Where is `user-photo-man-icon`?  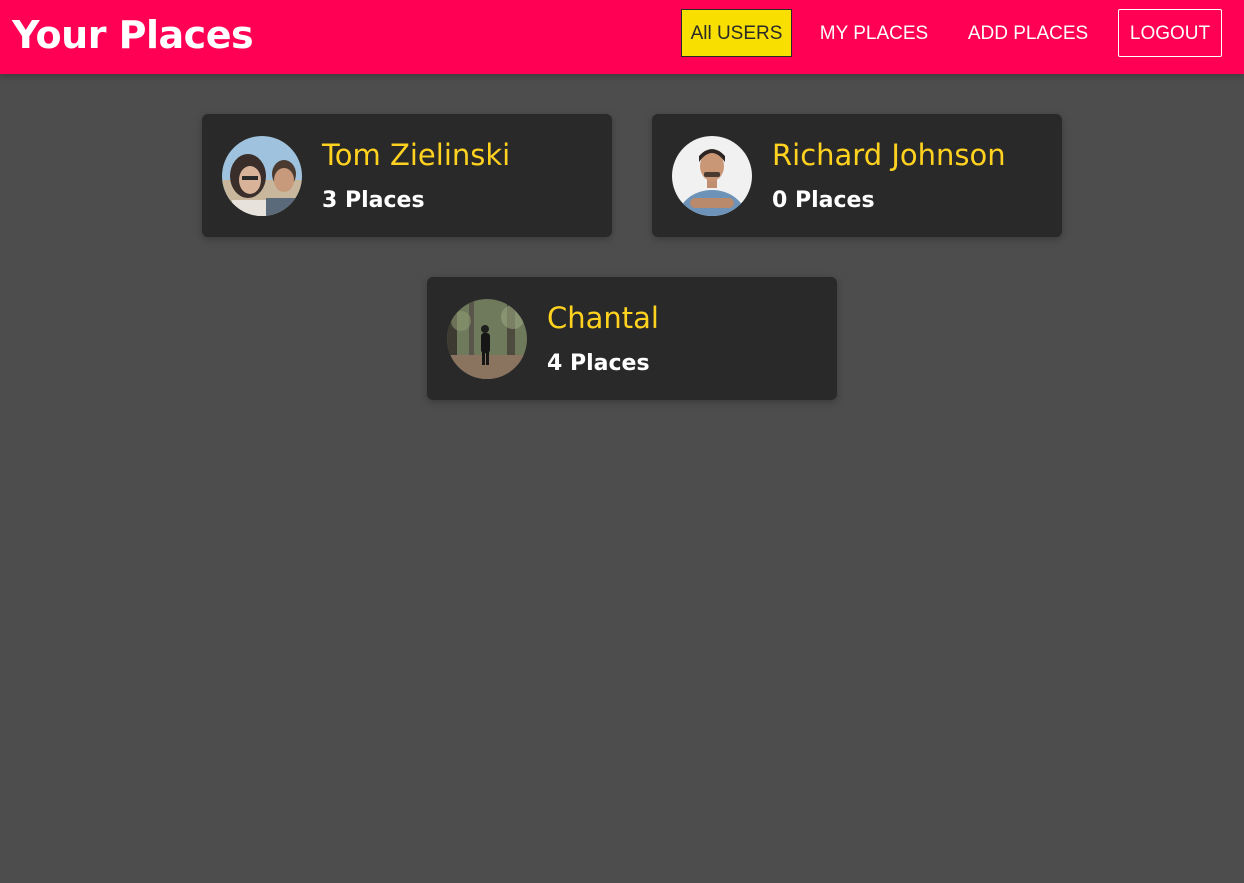
user-photo-man-icon is located at coordinates (712, 176).